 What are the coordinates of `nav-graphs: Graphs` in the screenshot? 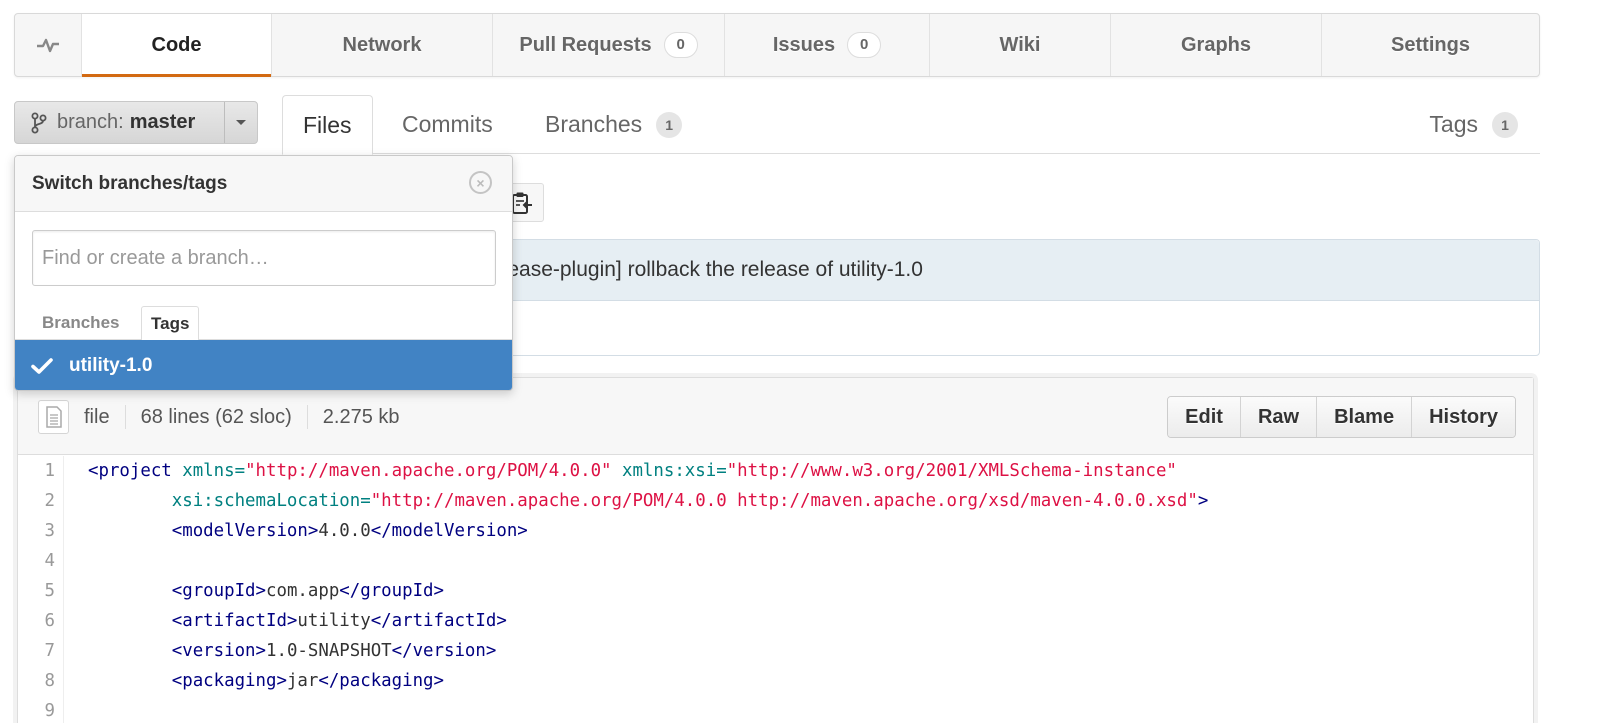 It's located at (1216, 45).